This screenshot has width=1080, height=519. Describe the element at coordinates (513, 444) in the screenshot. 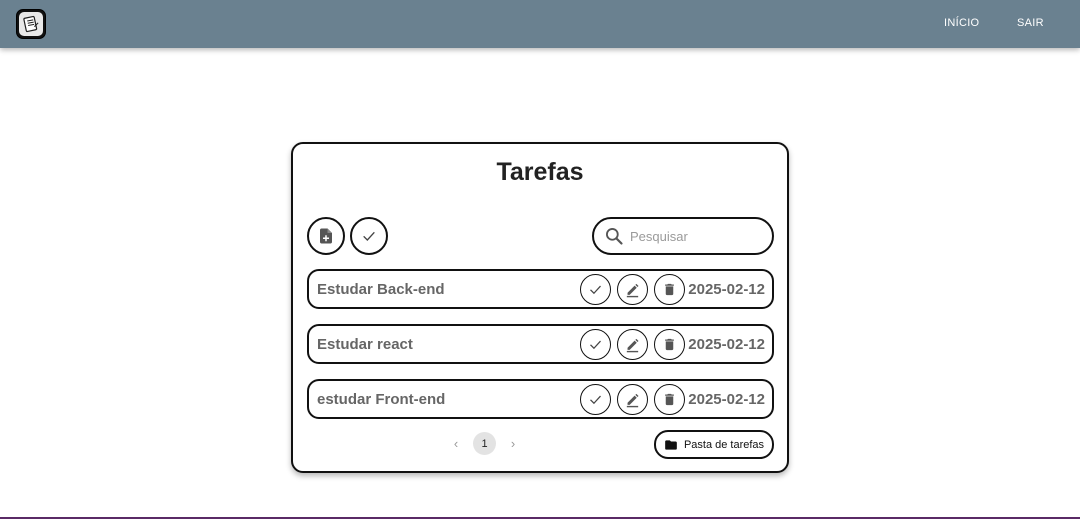

I see `next-page-button: ›` at that location.